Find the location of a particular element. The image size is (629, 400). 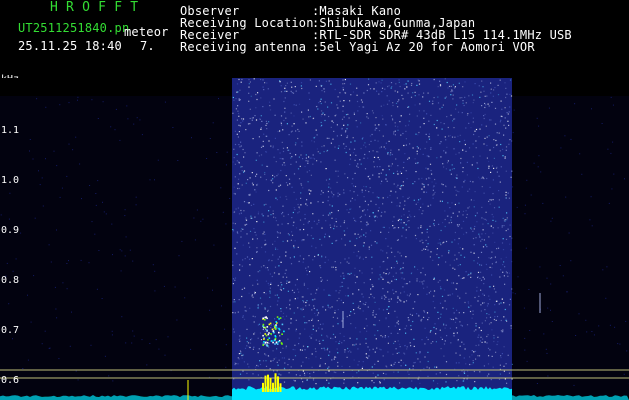

meteor-label: meteor is located at coordinates (146, 32).